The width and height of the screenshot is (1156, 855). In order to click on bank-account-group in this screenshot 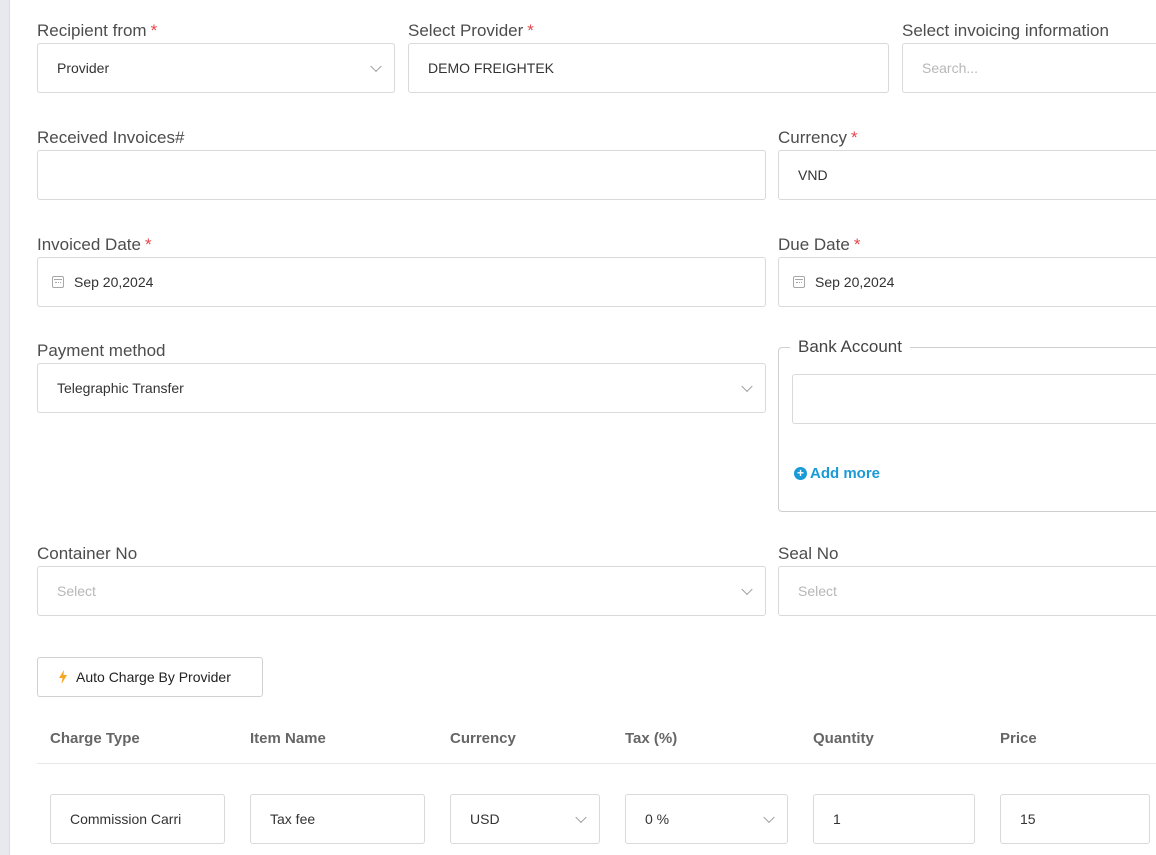, I will do `click(967, 429)`.